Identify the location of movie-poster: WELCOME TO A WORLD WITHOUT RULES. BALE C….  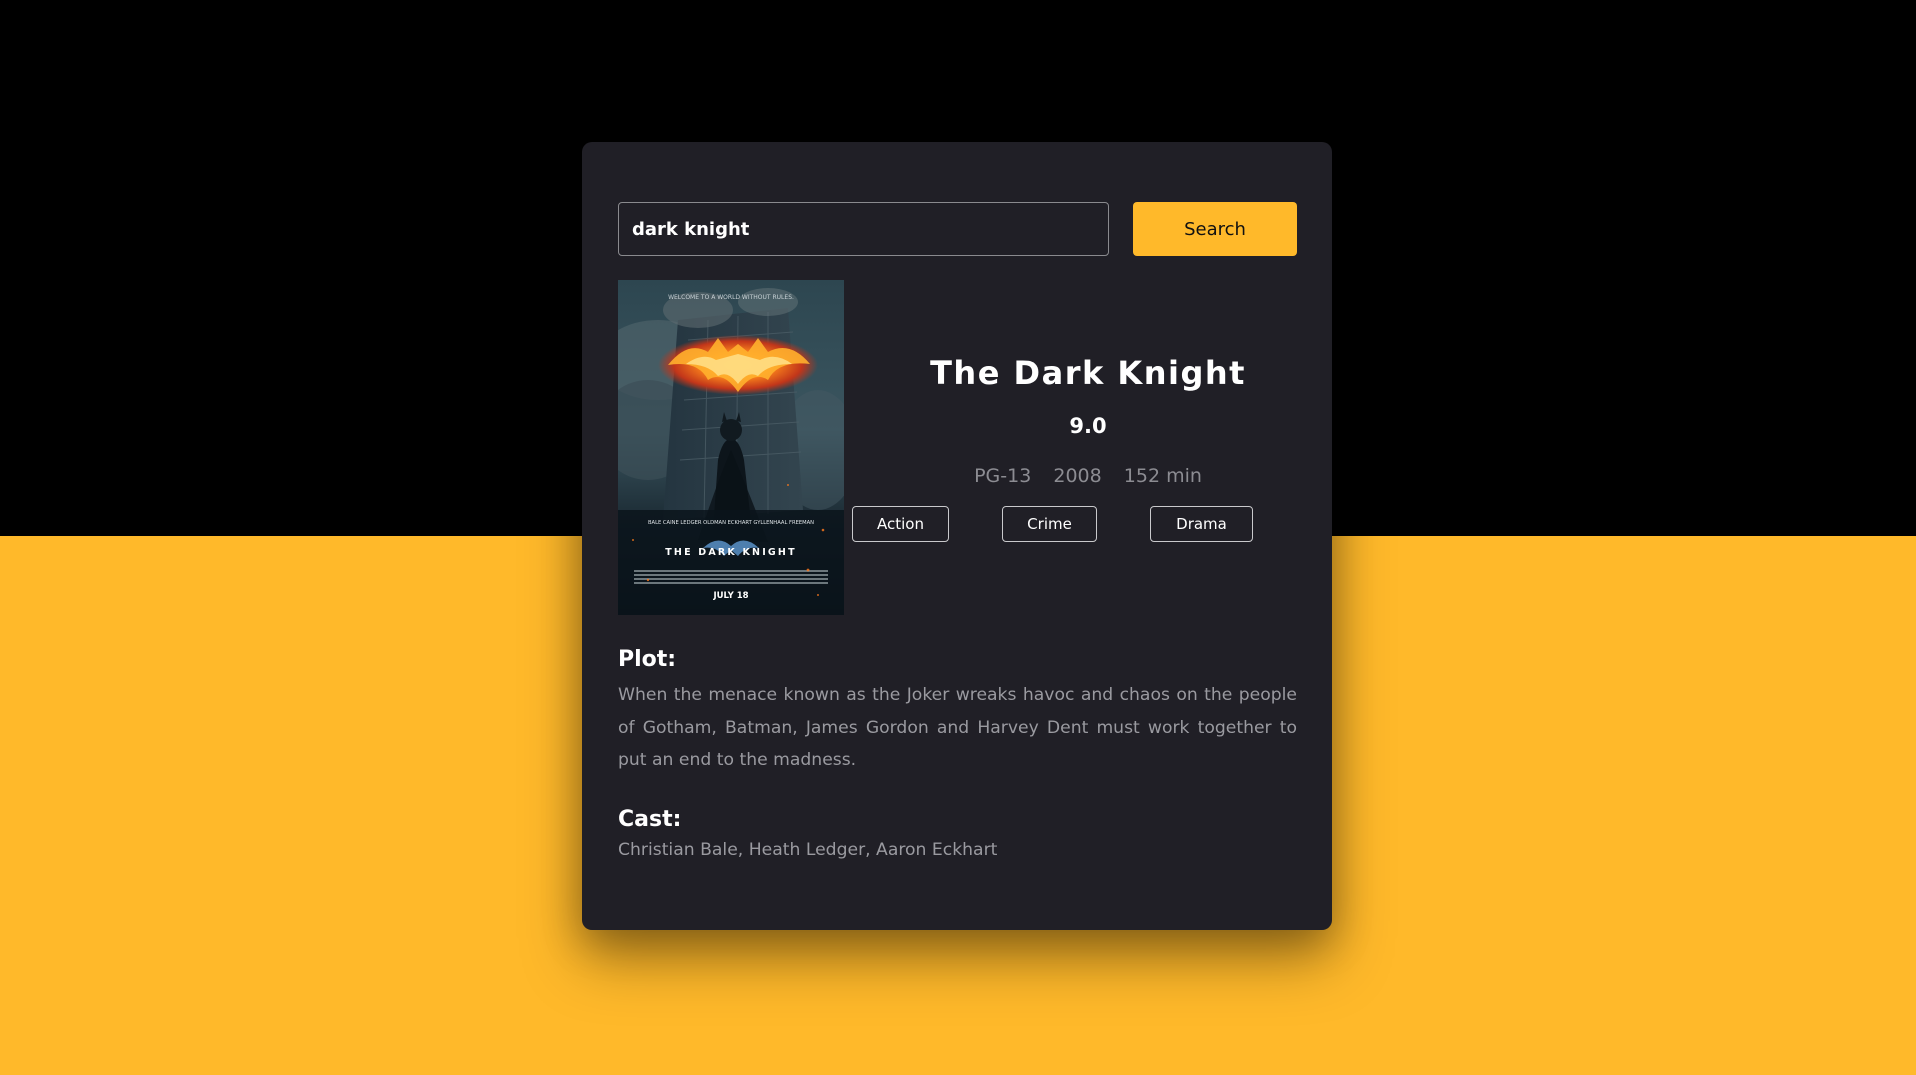
(731, 447).